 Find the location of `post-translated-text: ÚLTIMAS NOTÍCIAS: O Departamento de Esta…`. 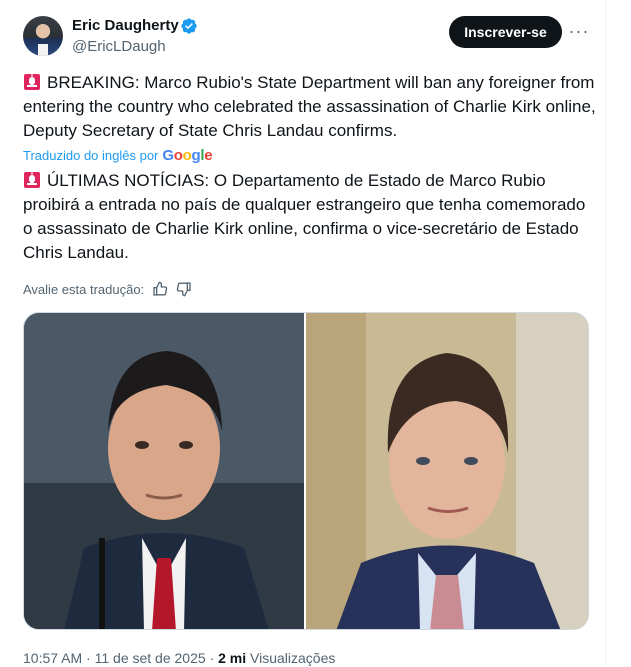

post-translated-text: ÚLTIMAS NOTÍCIAS: O Departamento de Esta… is located at coordinates (310, 217).